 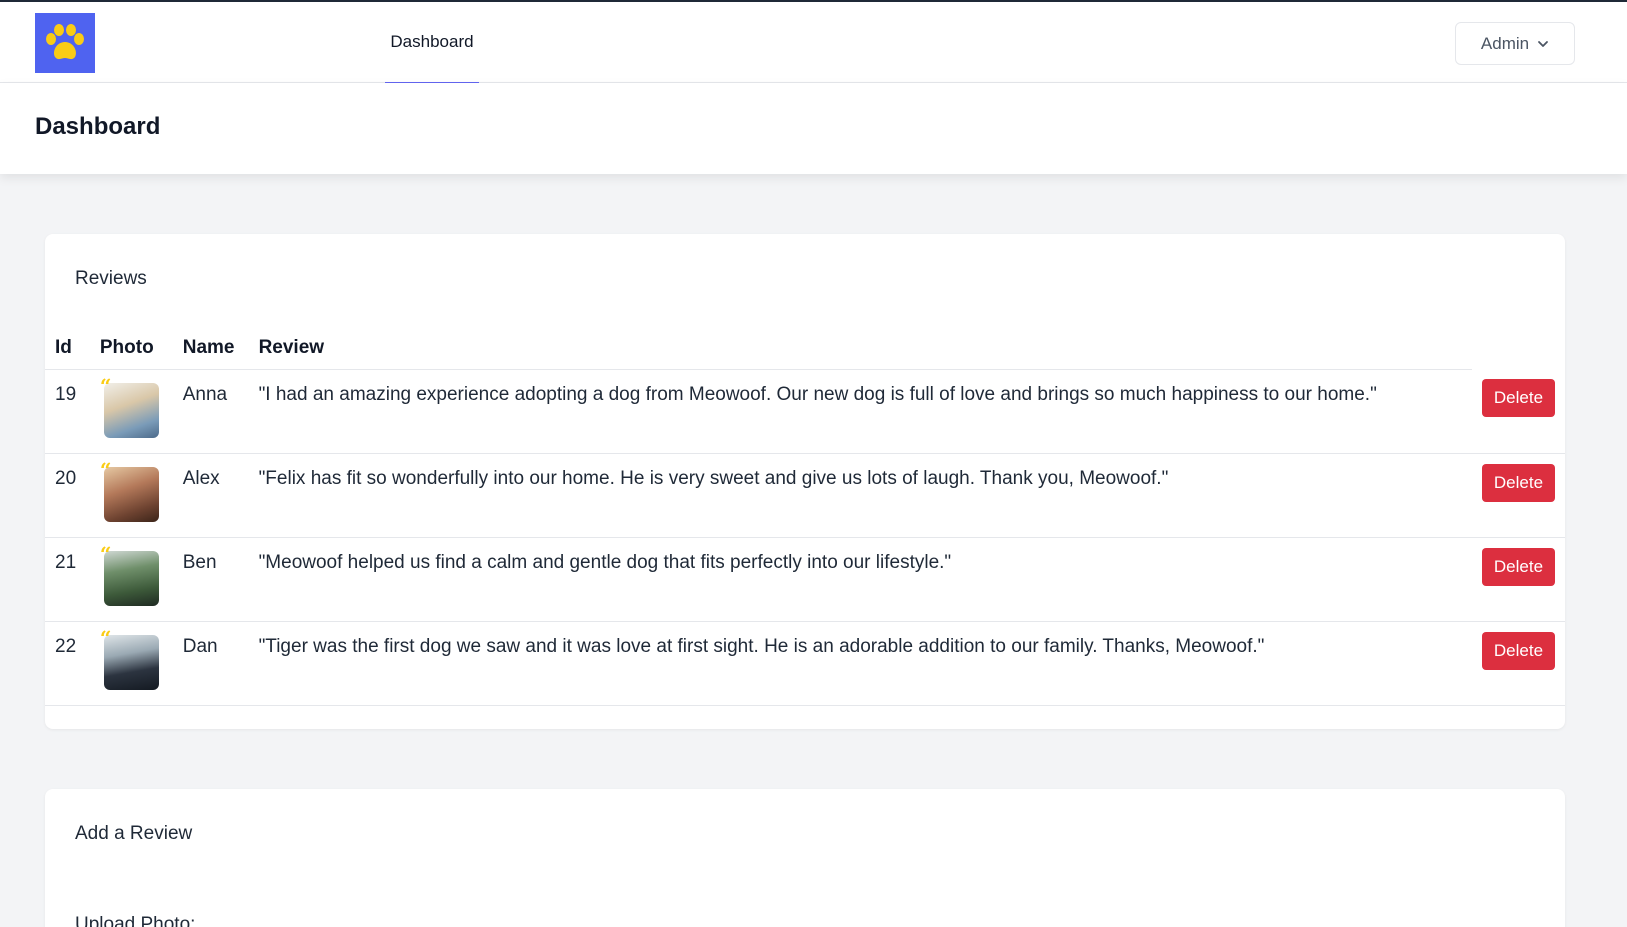 I want to click on review-name: Dan, so click(x=210, y=663).